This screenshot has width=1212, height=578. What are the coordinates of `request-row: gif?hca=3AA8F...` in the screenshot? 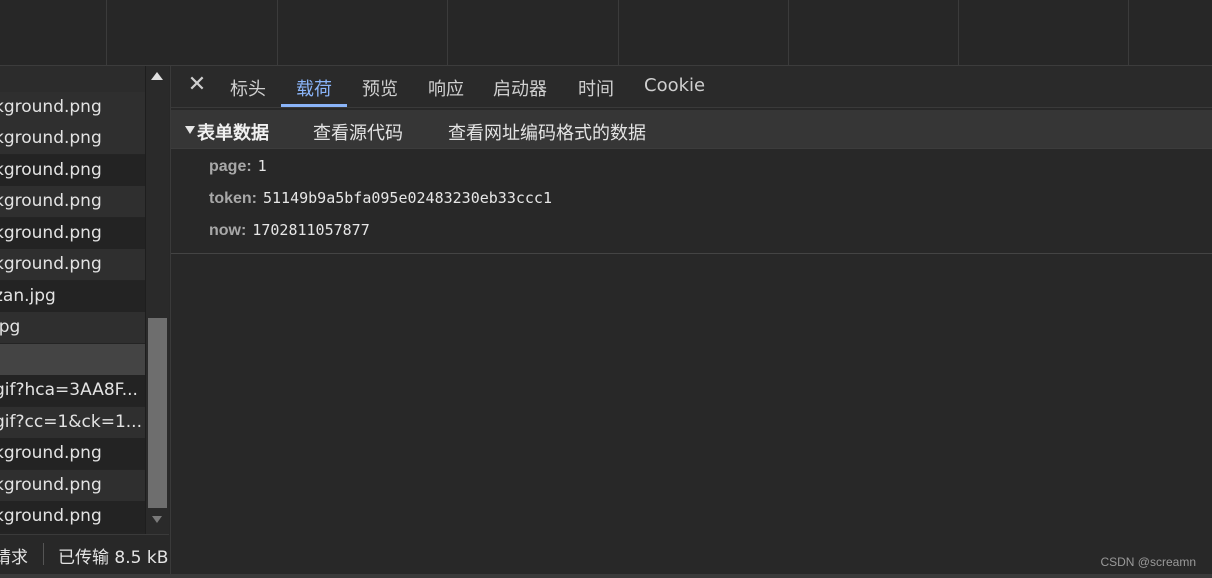 It's located at (72, 390).